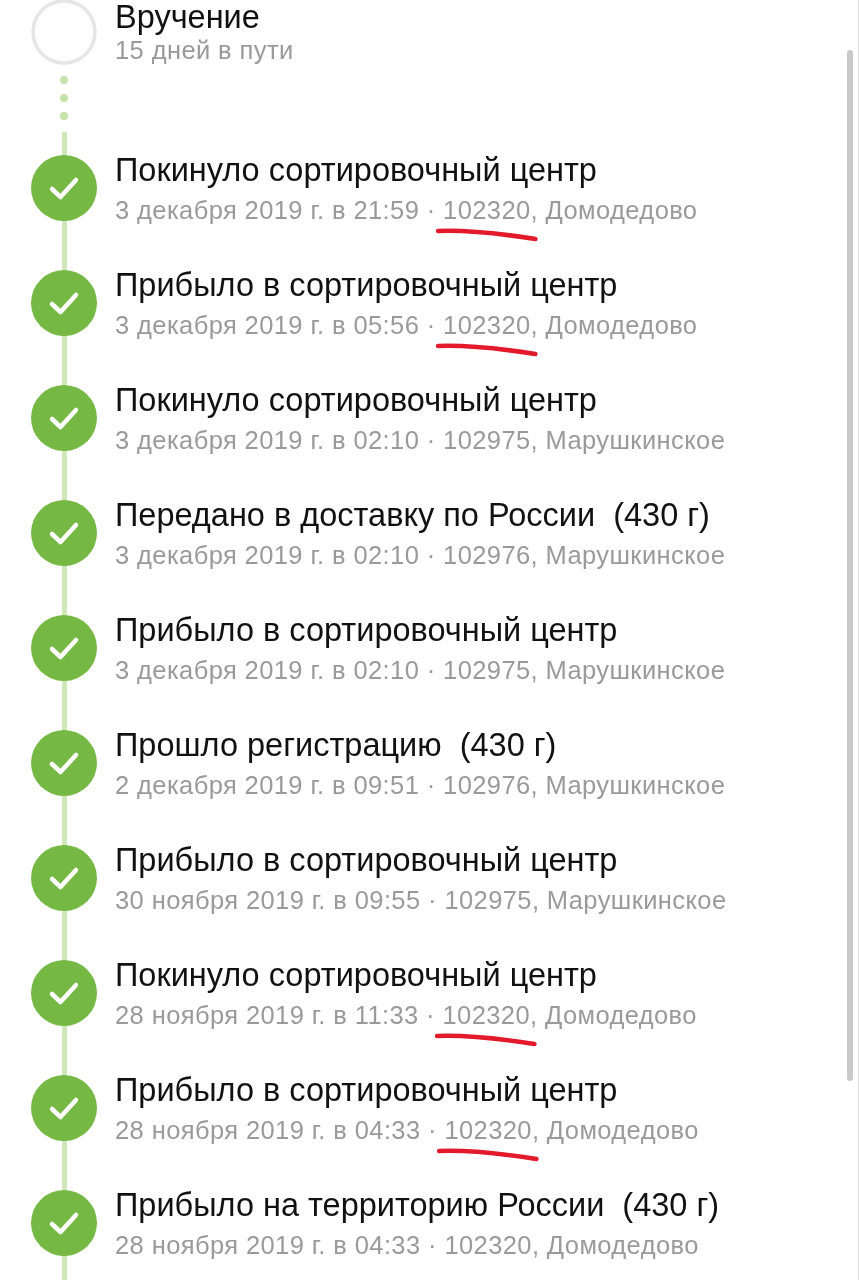 This screenshot has height=1280, width=859. I want to click on event-details: 3 декабря 2019 г. в 21:59 · 102320, Домодедово, so click(406, 209).